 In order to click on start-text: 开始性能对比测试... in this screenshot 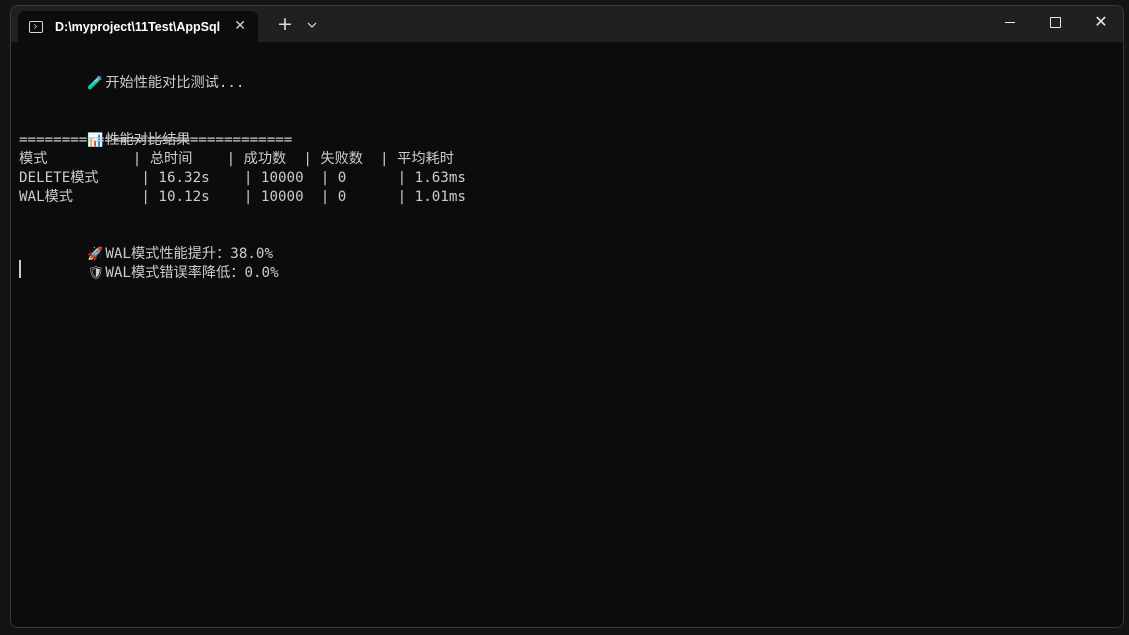, I will do `click(175, 83)`.